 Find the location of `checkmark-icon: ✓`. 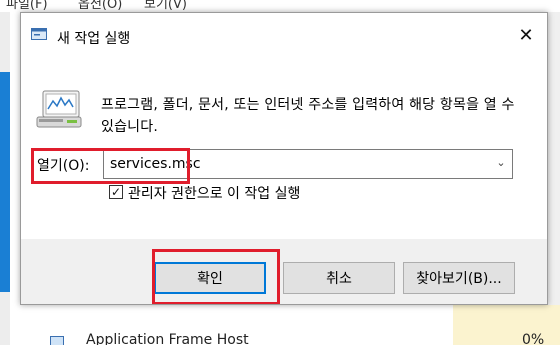

checkmark-icon: ✓ is located at coordinates (116, 192).